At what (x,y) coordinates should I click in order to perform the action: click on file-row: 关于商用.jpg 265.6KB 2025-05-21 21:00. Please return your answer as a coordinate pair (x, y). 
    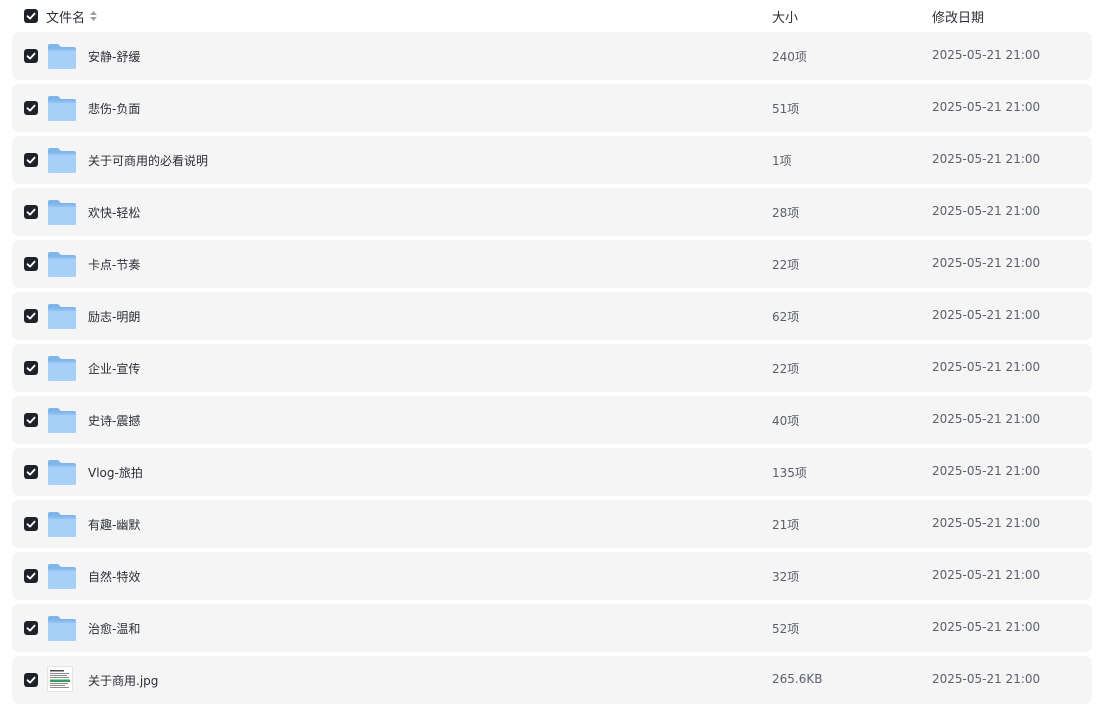
    Looking at the image, I should click on (552, 680).